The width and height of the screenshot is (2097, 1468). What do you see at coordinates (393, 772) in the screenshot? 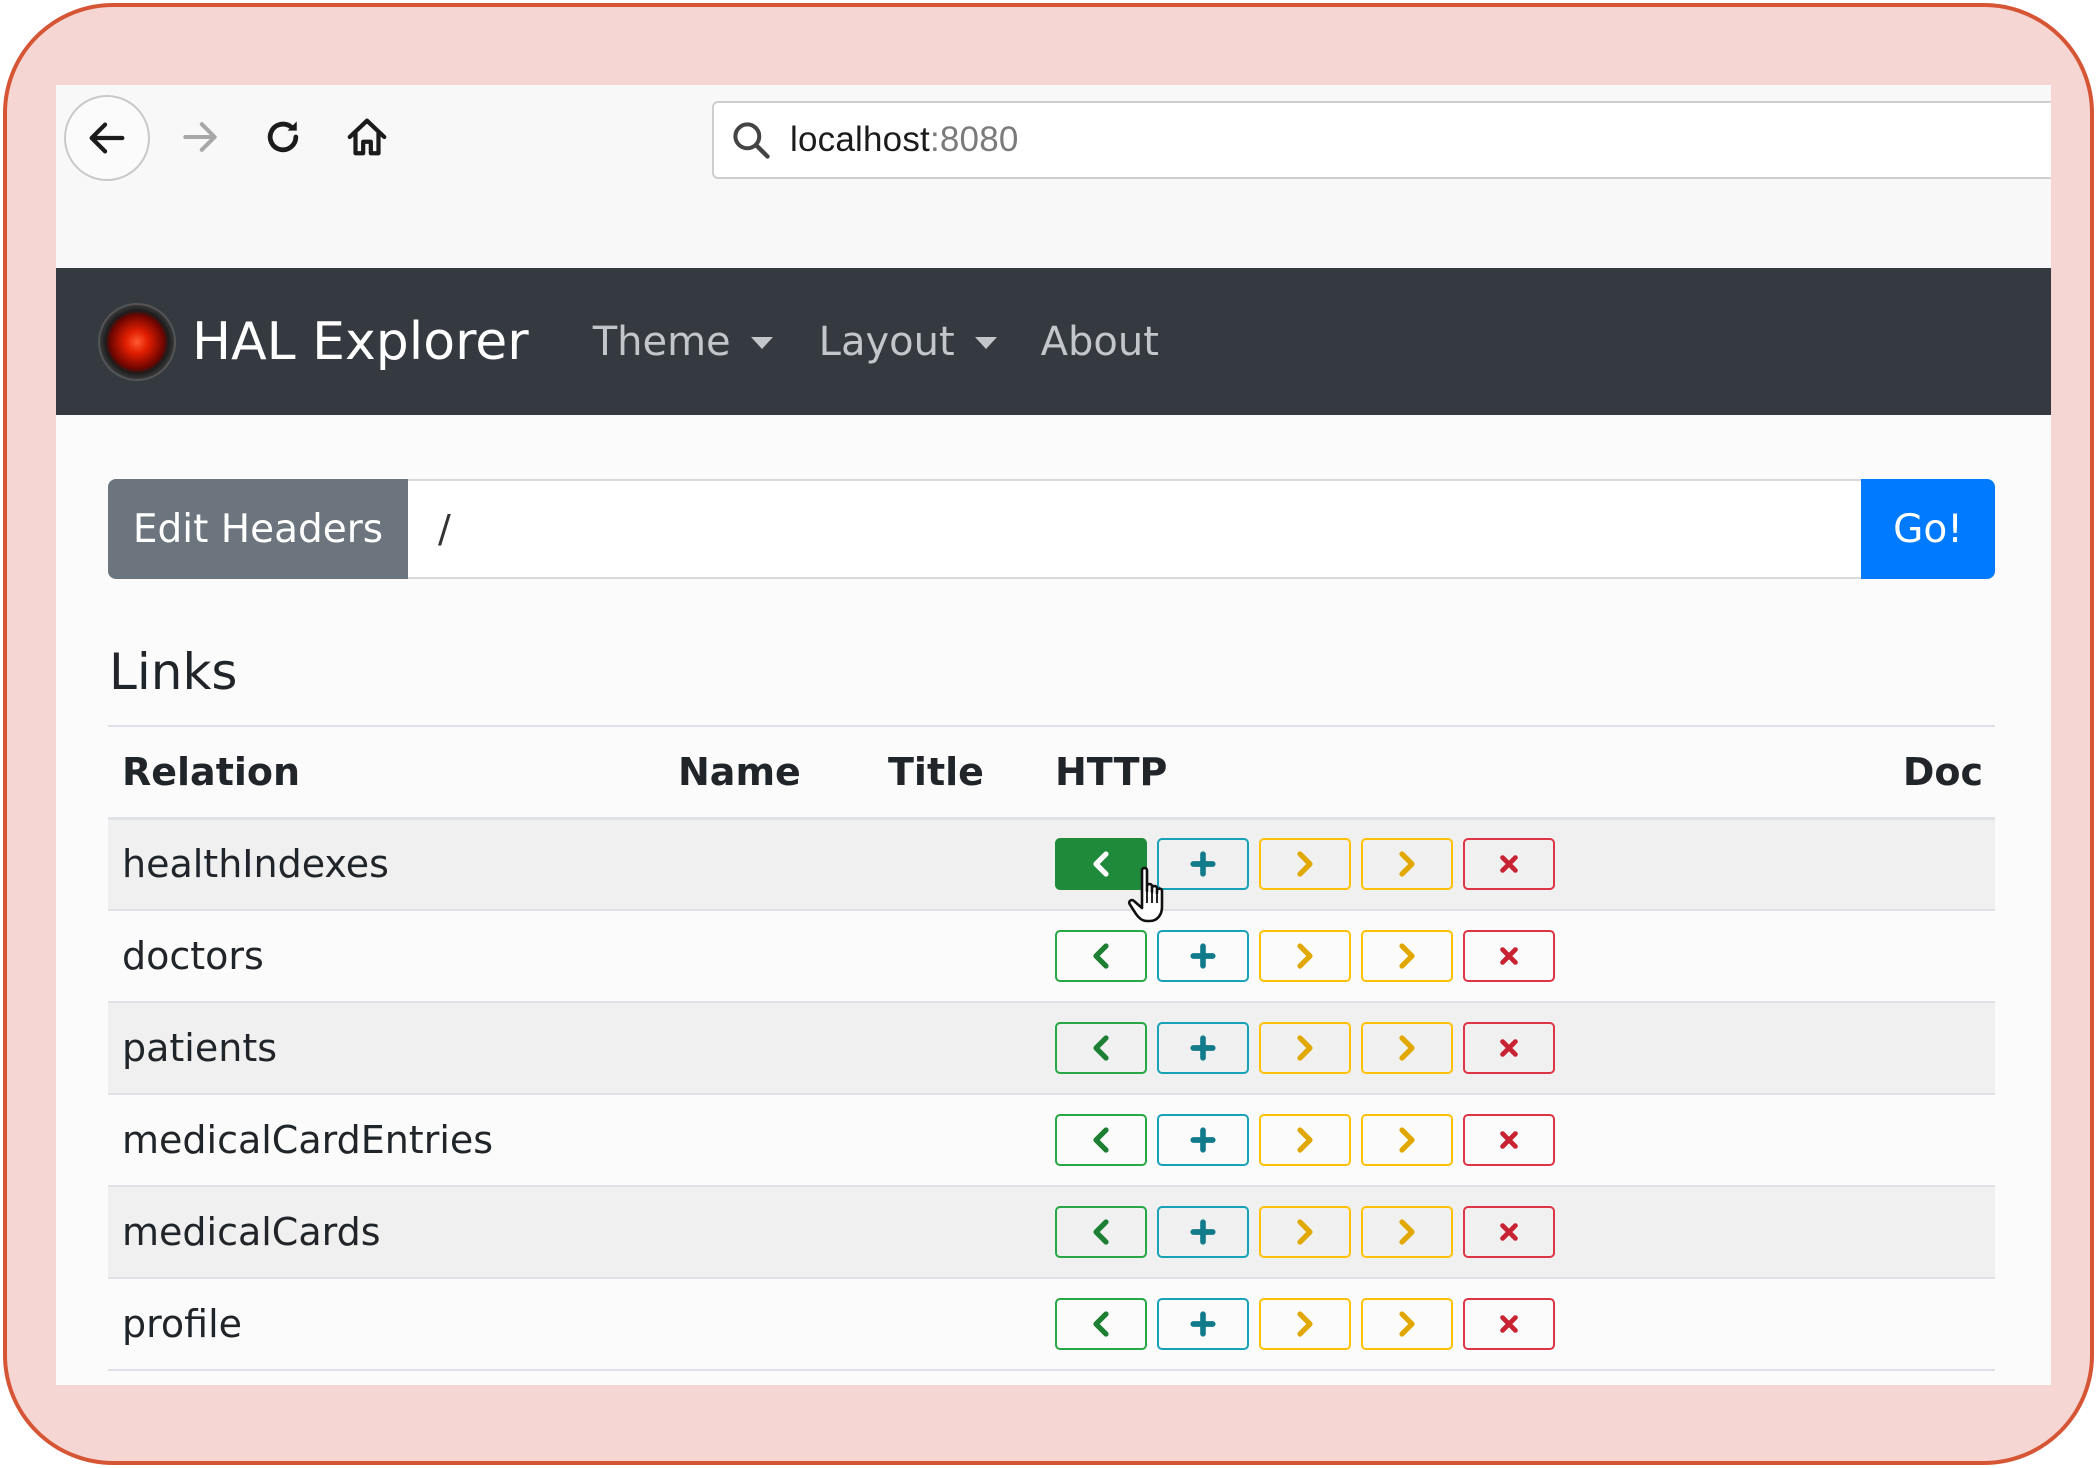
I see `column-header-relation: Relation` at bounding box center [393, 772].